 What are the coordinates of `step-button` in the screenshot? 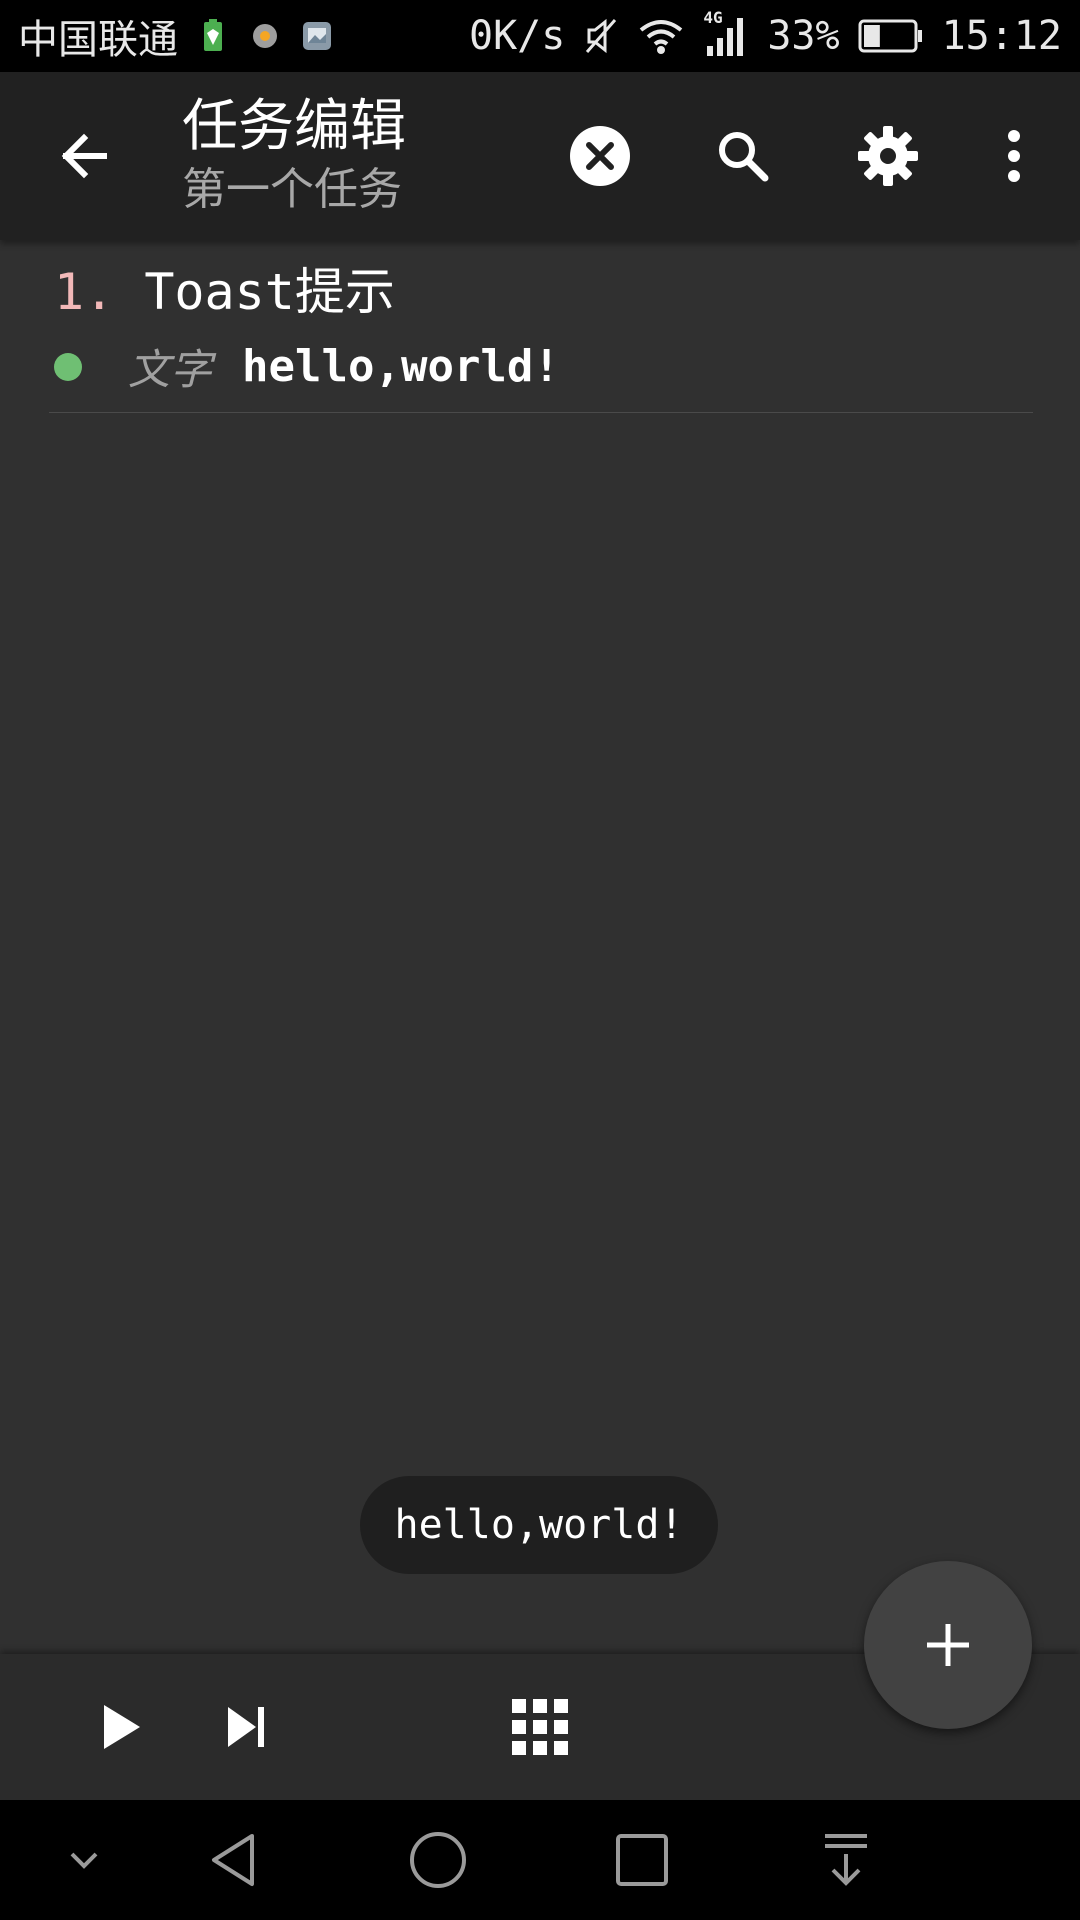 It's located at (246, 1727).